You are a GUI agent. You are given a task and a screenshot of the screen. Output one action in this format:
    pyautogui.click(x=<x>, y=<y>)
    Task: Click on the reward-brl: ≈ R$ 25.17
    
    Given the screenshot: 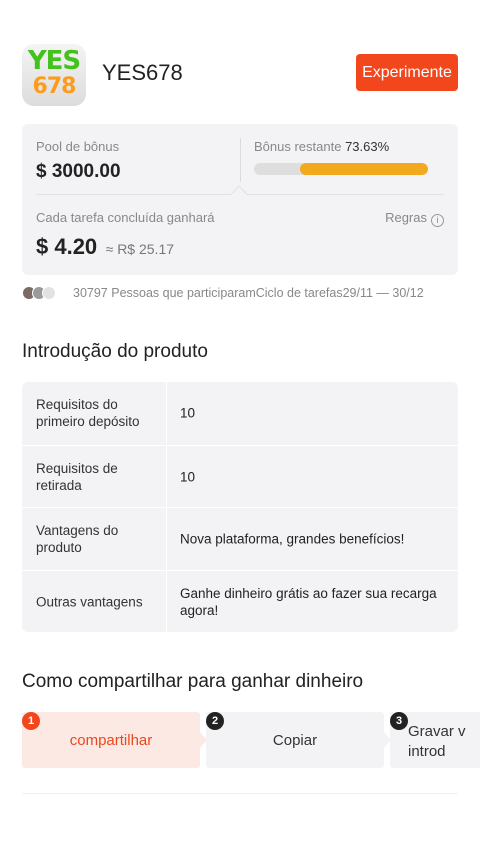 What is the action you would take?
    pyautogui.click(x=140, y=249)
    